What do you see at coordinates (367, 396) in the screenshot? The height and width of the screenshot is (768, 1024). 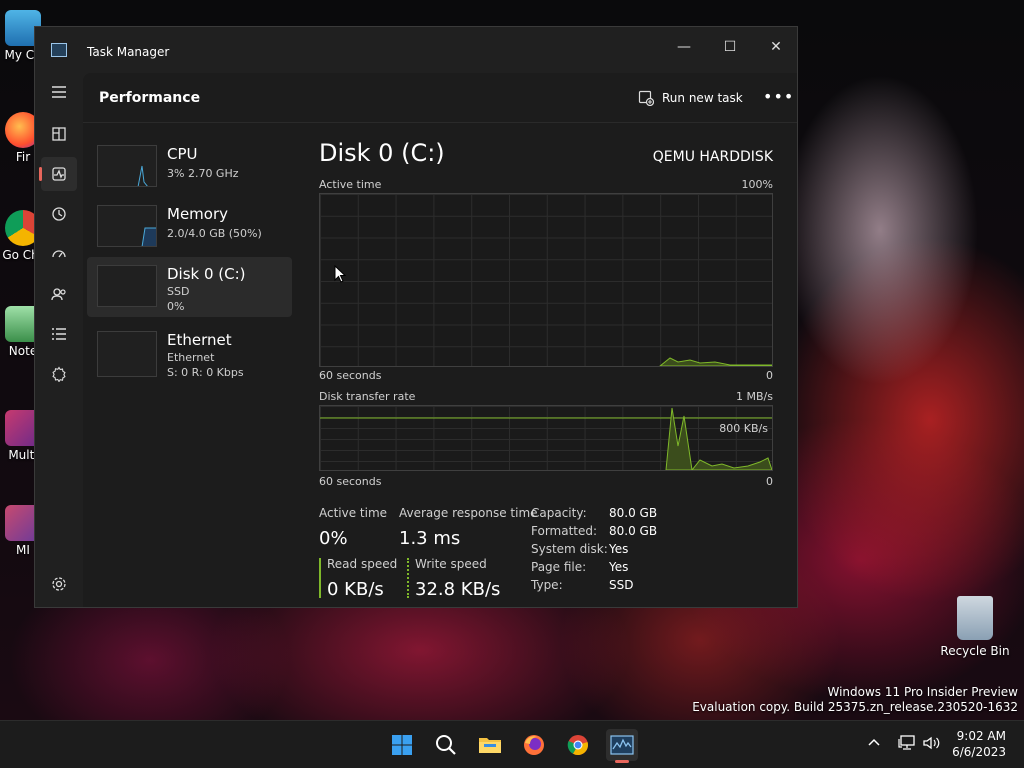 I see `graph2-label: Disk transfer rate` at bounding box center [367, 396].